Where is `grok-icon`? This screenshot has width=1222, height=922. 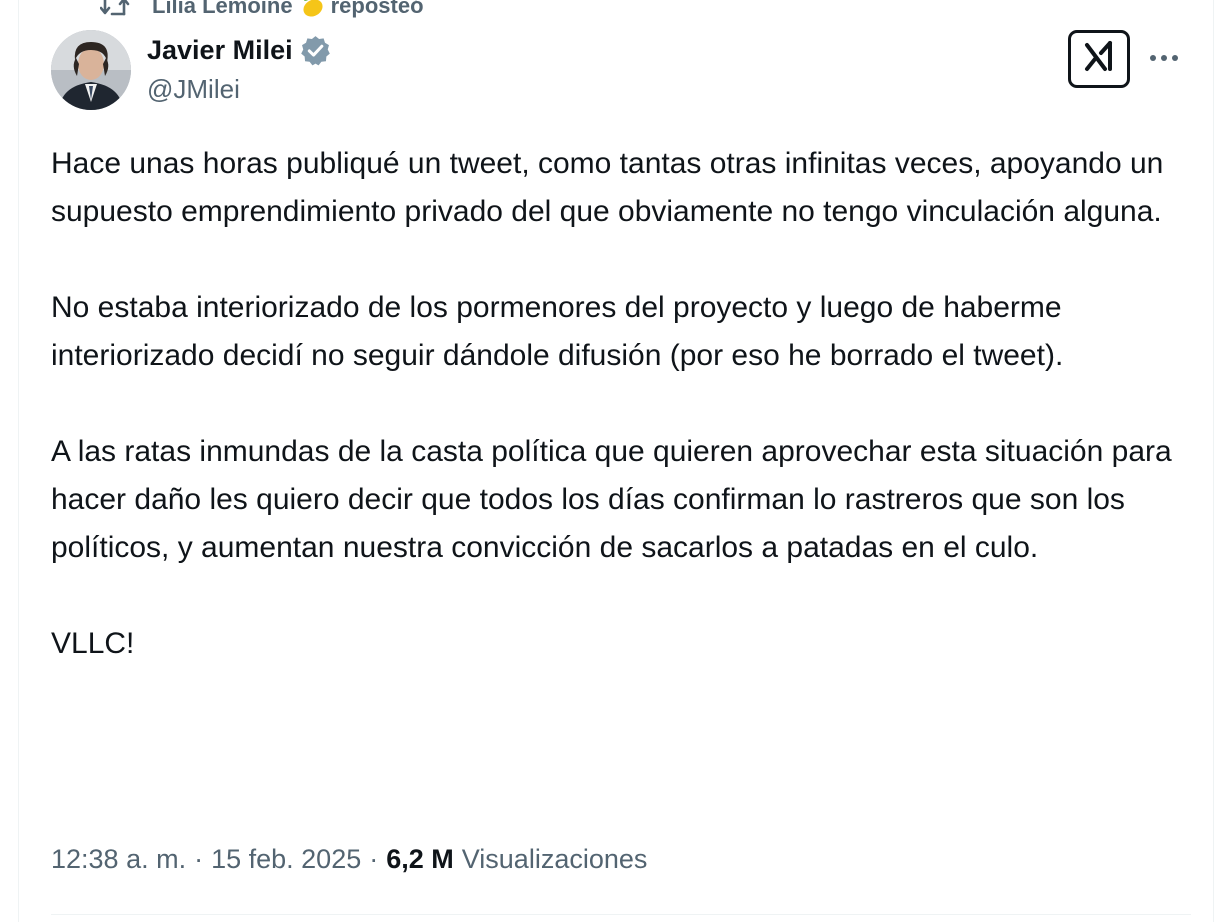 grok-icon is located at coordinates (1099, 59).